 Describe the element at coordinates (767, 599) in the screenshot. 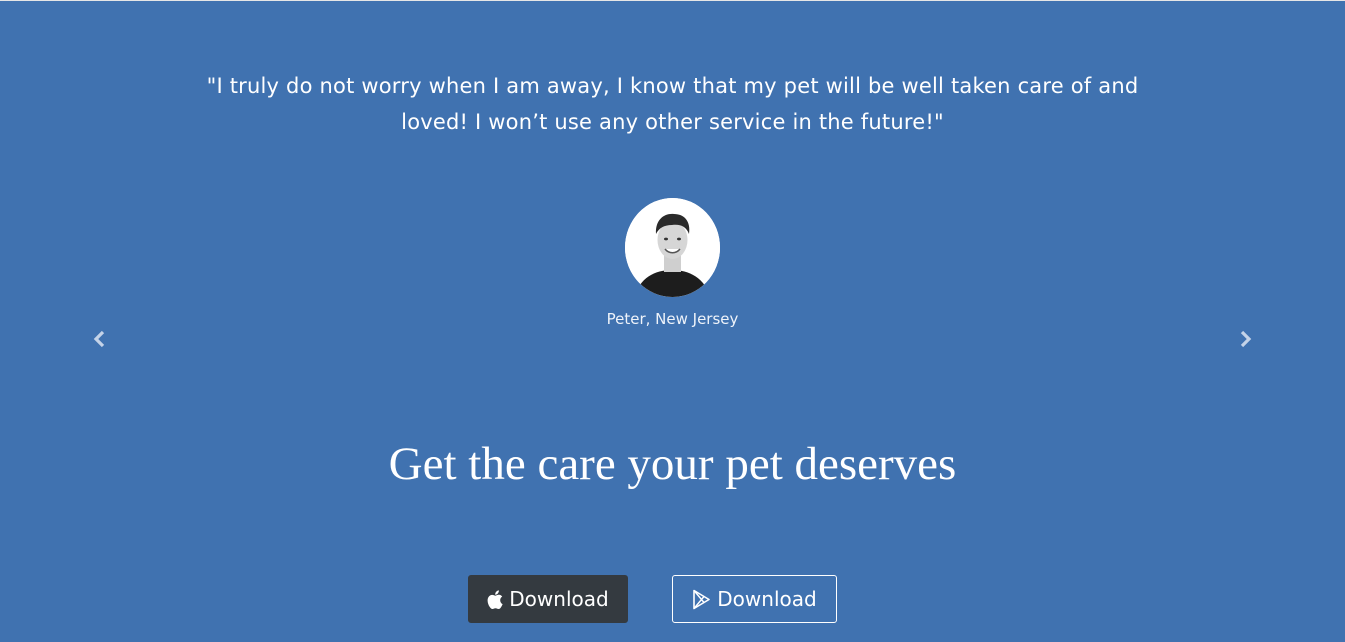

I see `google-play-download-label: Download` at that location.